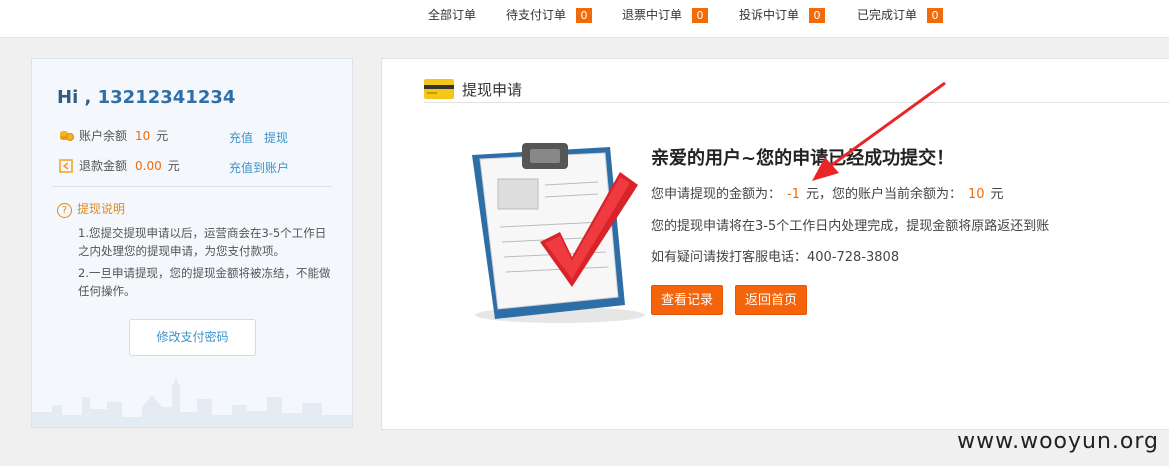 This screenshot has height=466, width=1169. Describe the element at coordinates (492, 90) in the screenshot. I see `section-title-text: 提现申请` at that location.